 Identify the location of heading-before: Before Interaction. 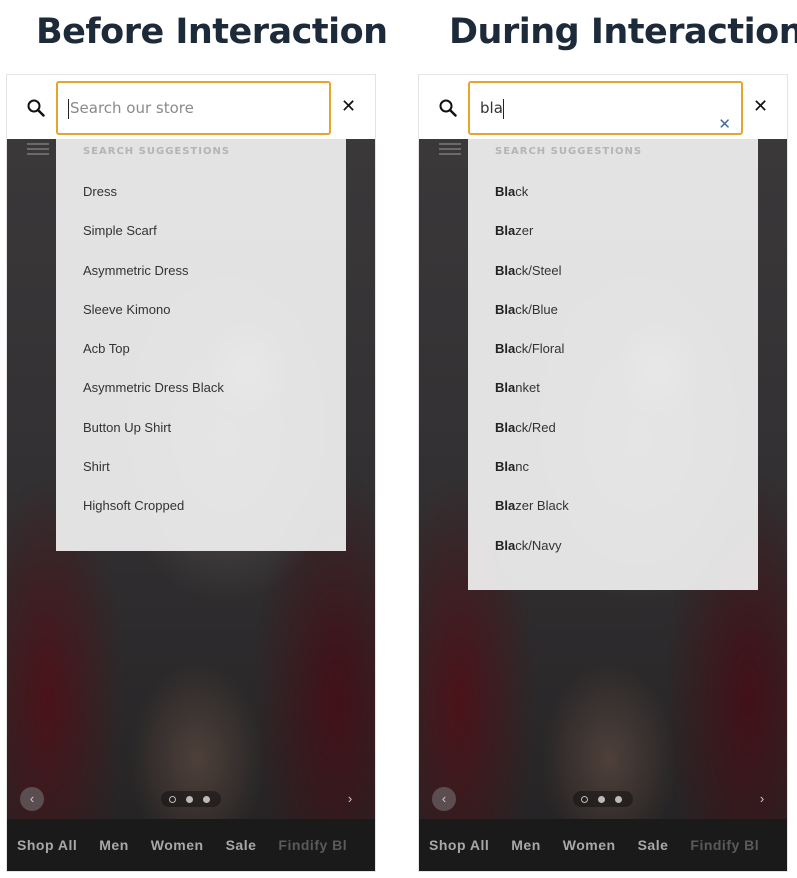
(212, 32).